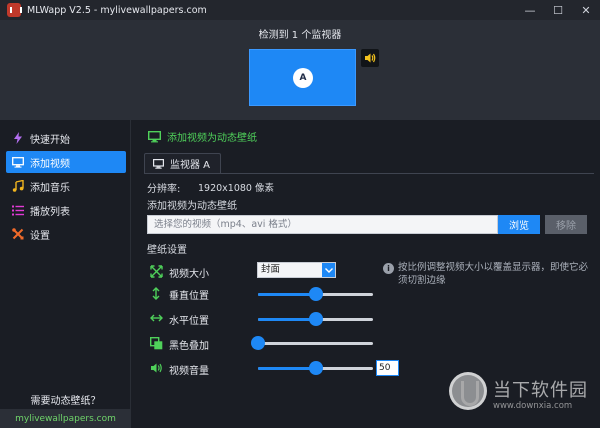 This screenshot has width=600, height=428. Describe the element at coordinates (468, 391) in the screenshot. I see `watermark-logo-icon` at that location.